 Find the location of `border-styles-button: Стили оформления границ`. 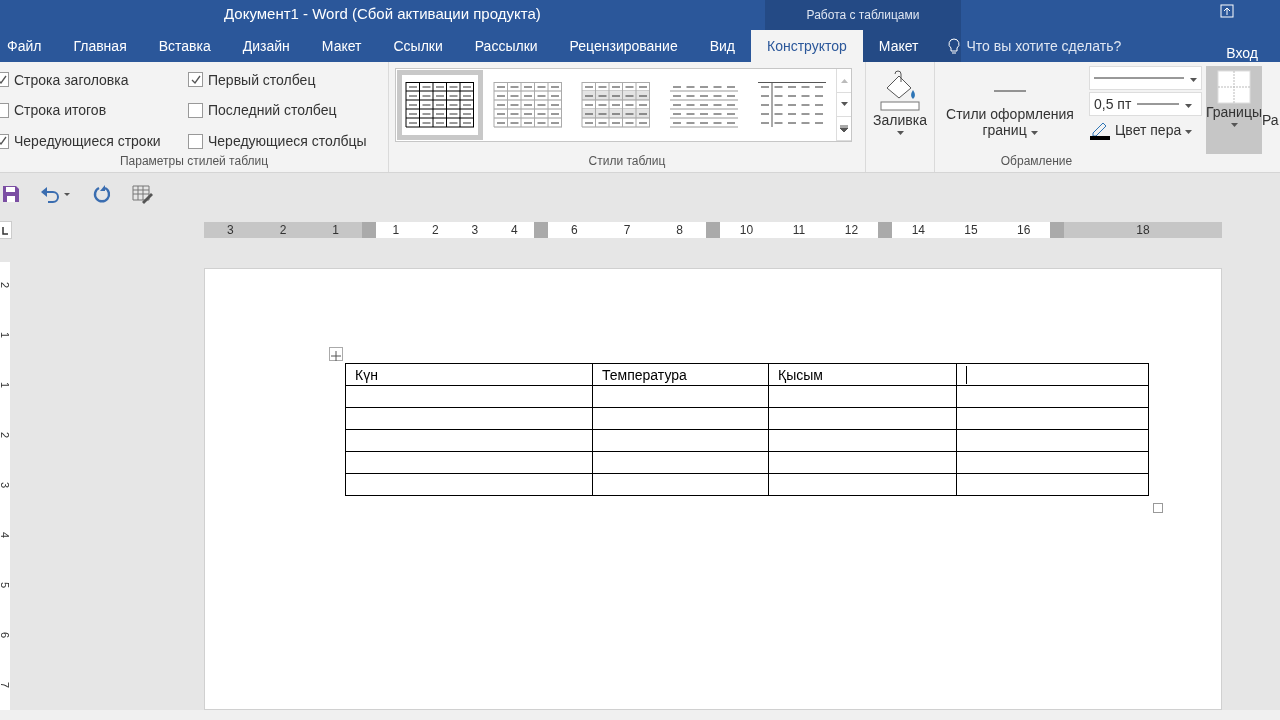

border-styles-button: Стили оформления границ is located at coordinates (1010, 110).